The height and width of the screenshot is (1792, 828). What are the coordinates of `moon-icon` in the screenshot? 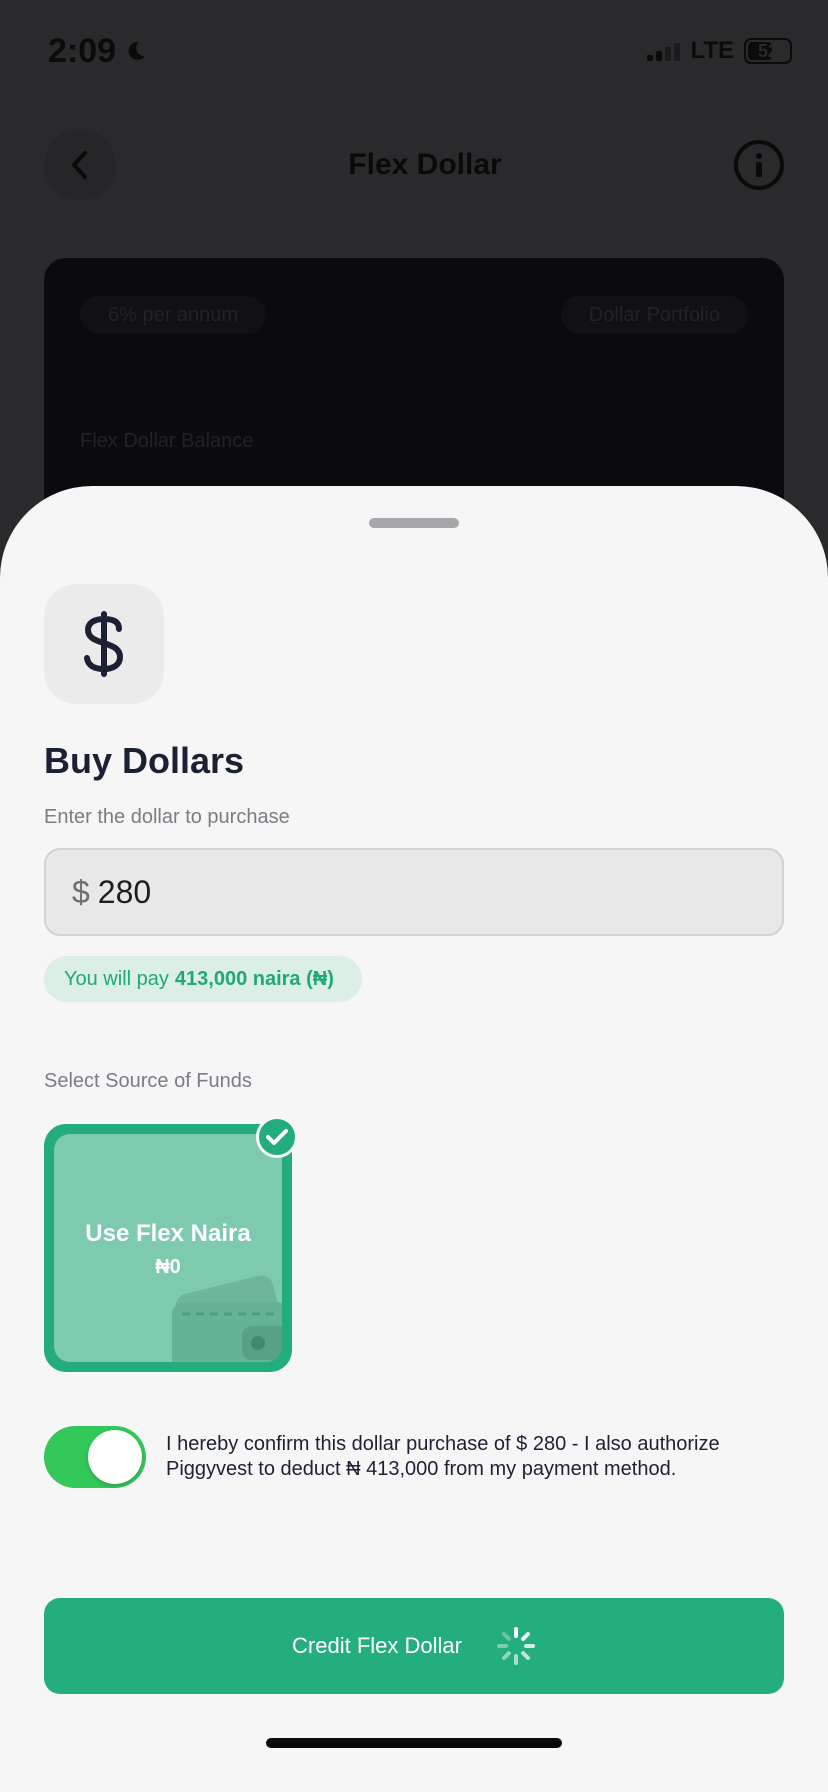 It's located at (137, 50).